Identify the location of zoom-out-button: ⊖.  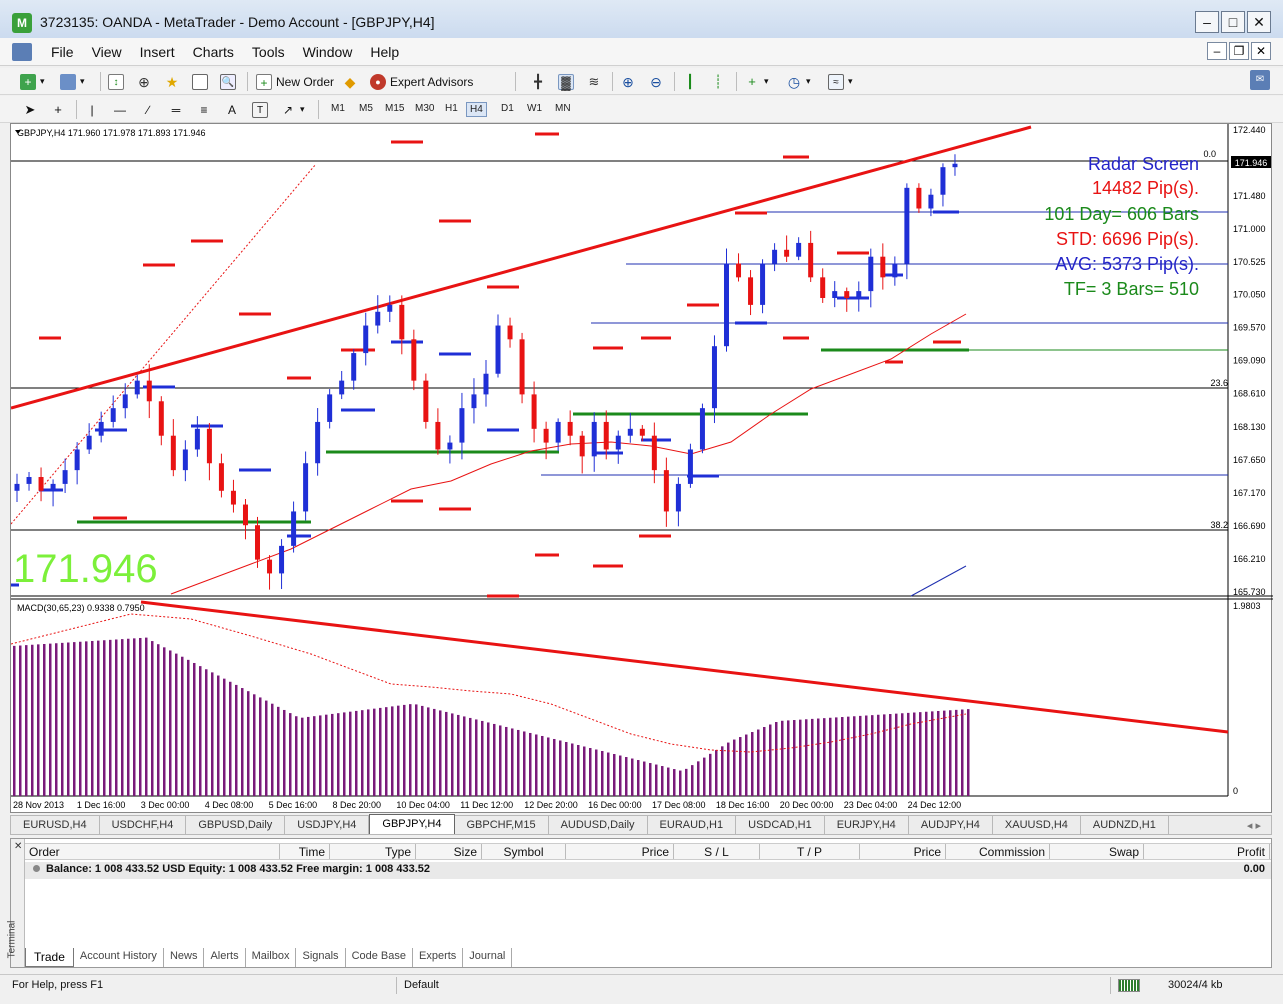
(656, 81).